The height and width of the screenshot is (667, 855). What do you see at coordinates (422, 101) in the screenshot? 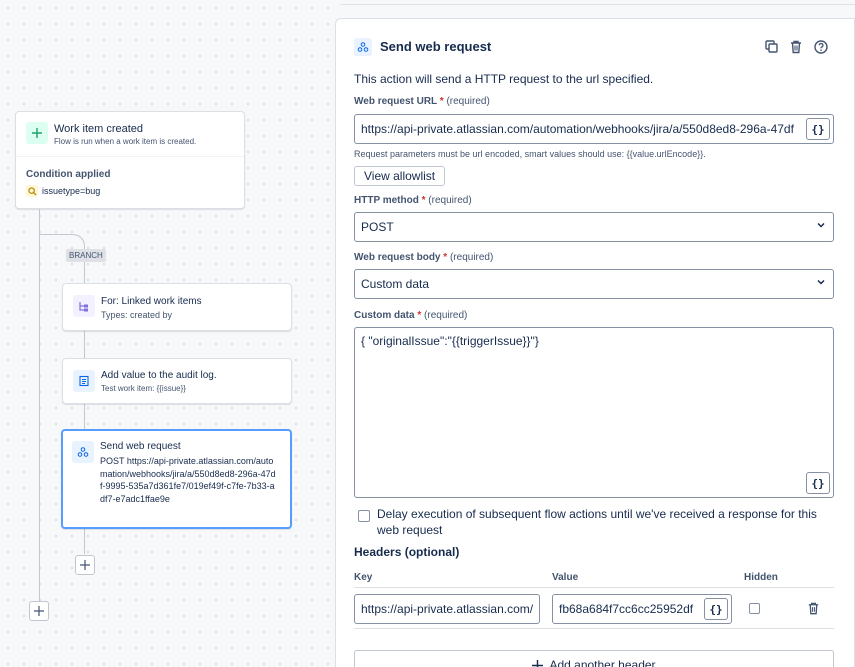
I see `url-label: Web request URL * (required)` at bounding box center [422, 101].